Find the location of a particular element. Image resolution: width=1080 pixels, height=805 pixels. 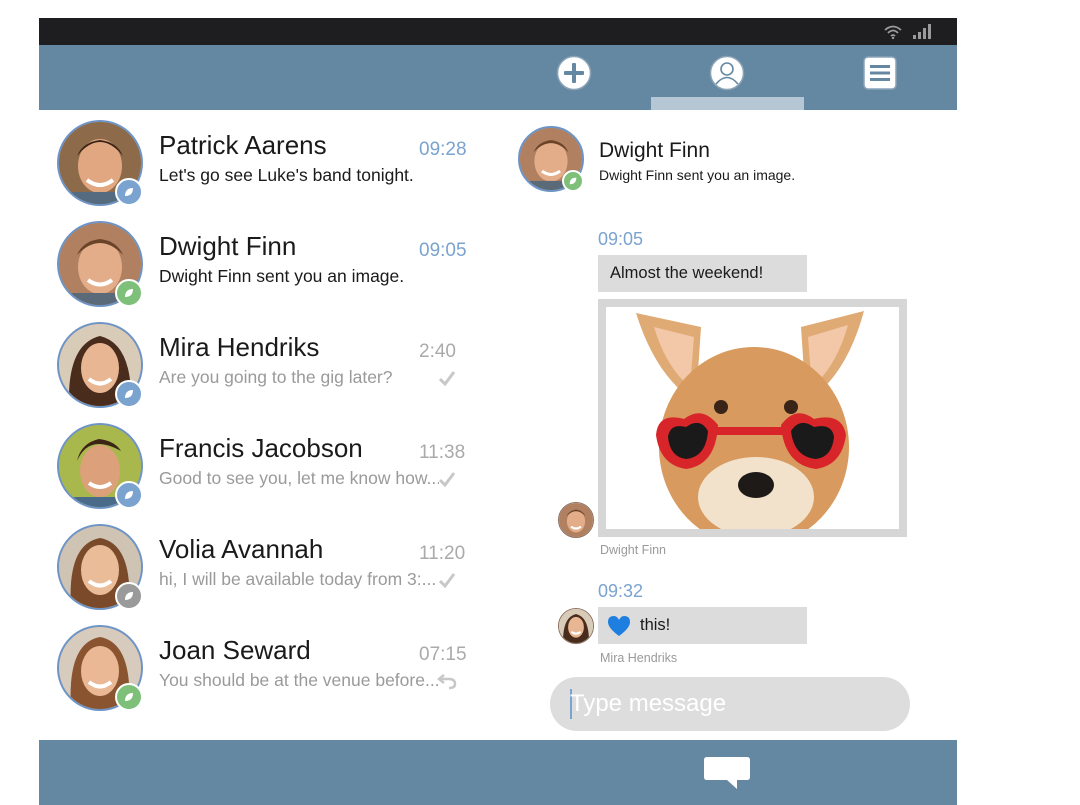

plus-circle-icon is located at coordinates (574, 73).